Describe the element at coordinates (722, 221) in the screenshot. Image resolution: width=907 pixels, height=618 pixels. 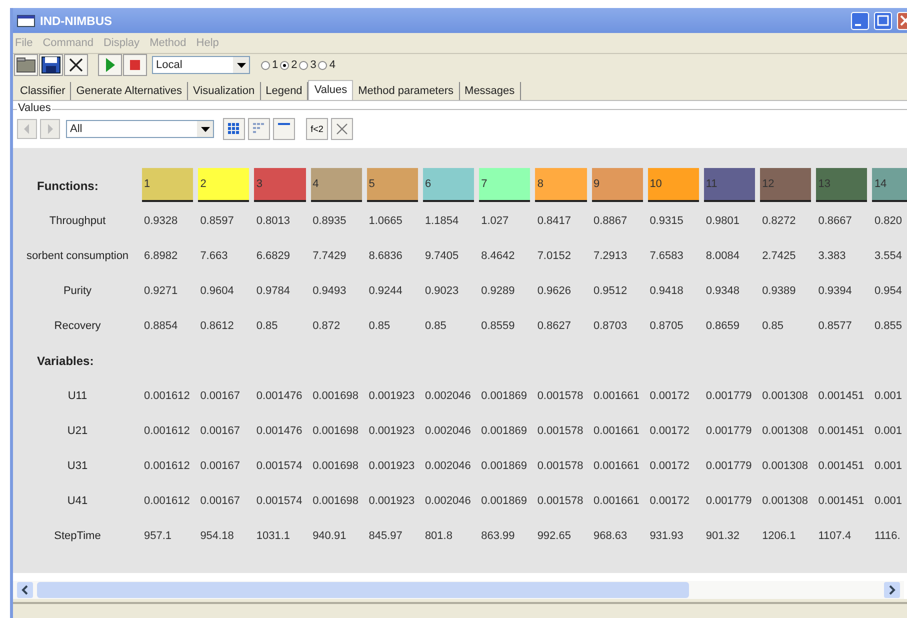
I see `table-cell-text: 0.9801` at that location.